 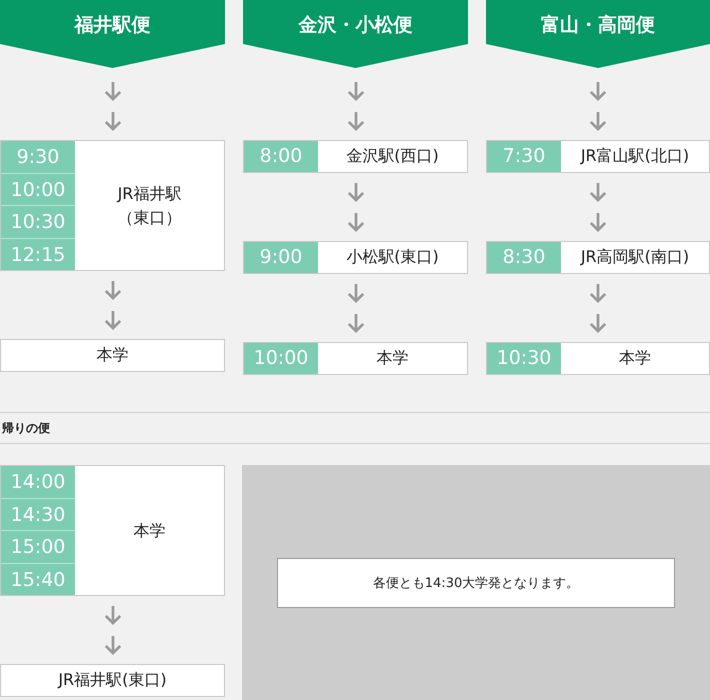 What do you see at coordinates (476, 583) in the screenshot?
I see `note-text: 各便とも14:30大学発となります。` at bounding box center [476, 583].